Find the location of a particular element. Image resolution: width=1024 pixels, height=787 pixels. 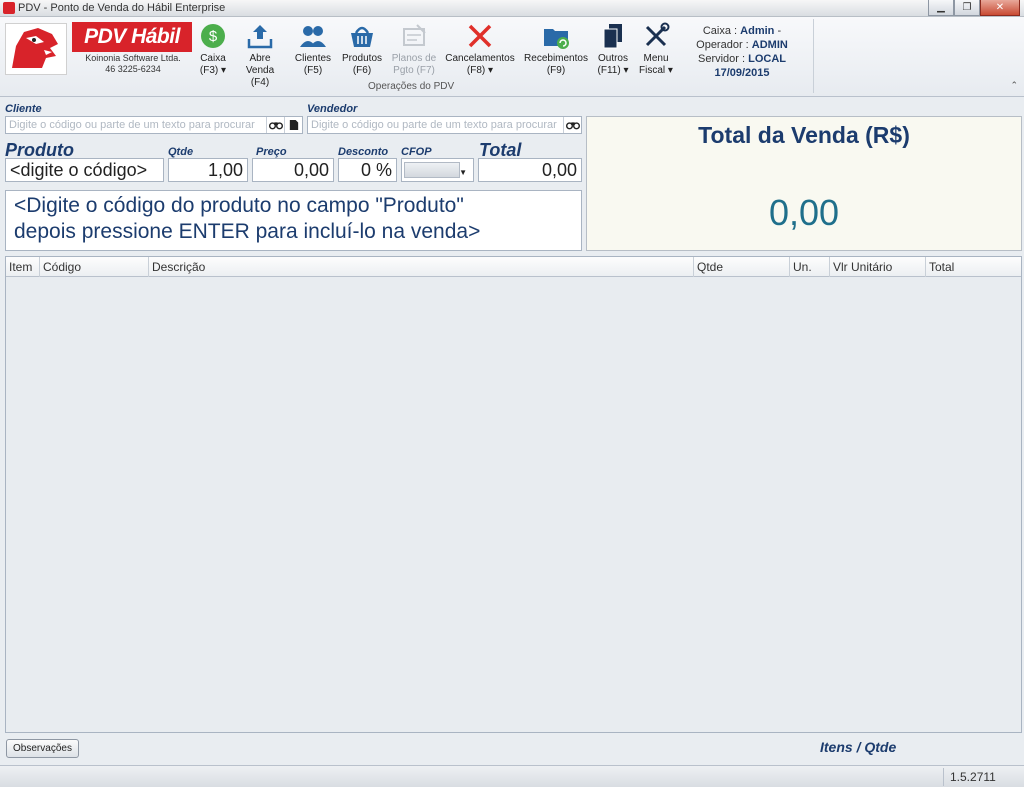

produtos-shortcut: (F6) is located at coordinates (362, 70).